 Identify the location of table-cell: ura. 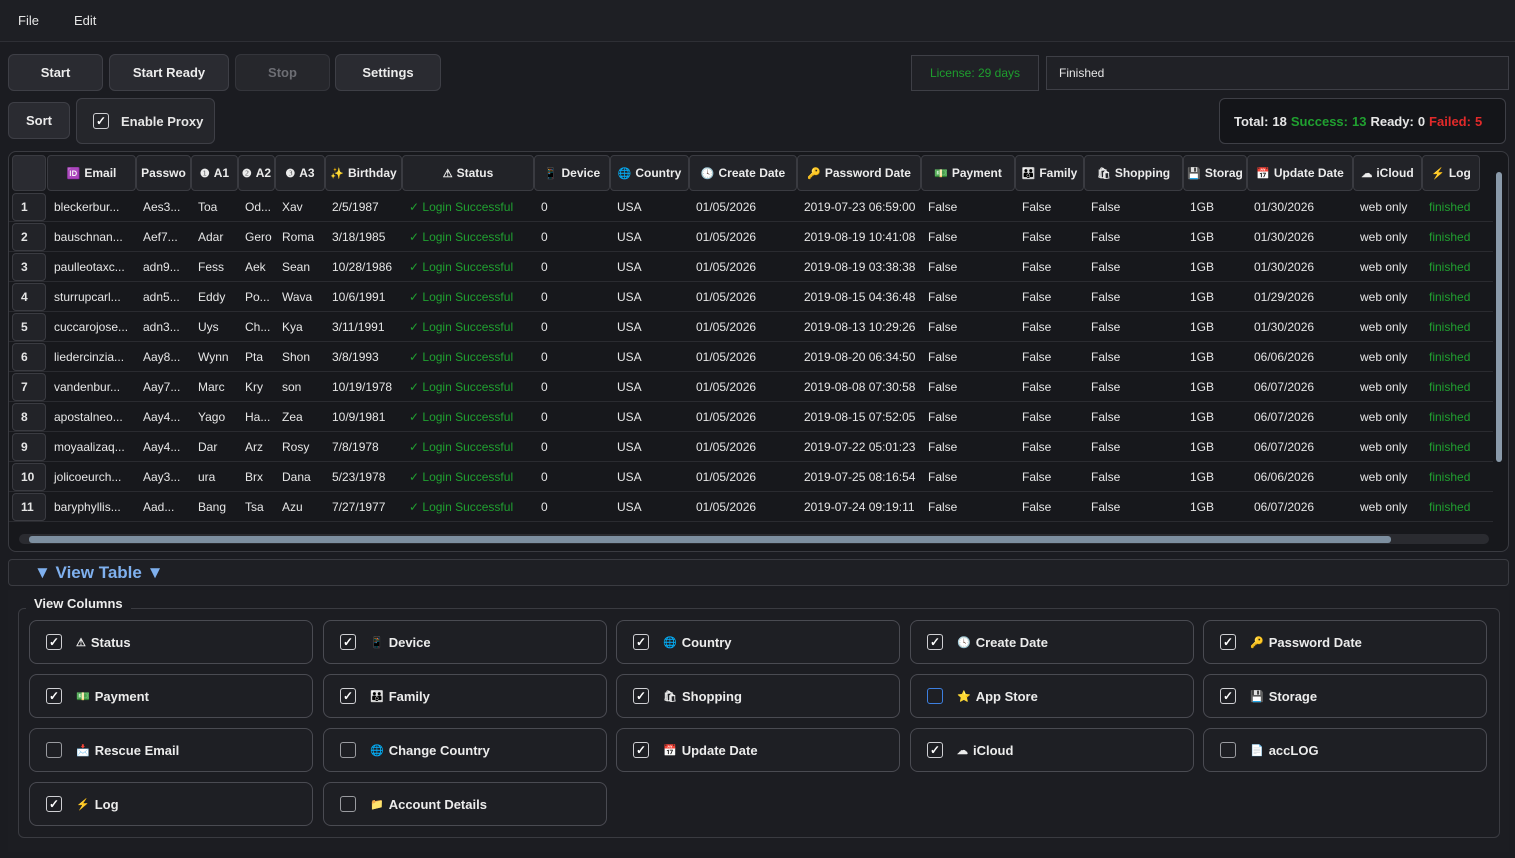
(214, 477).